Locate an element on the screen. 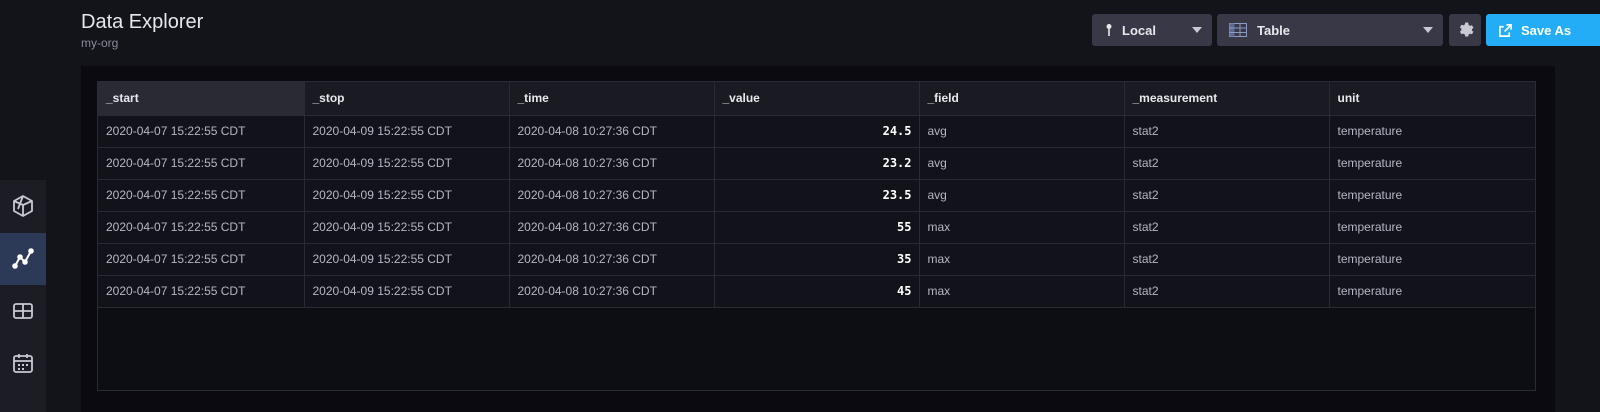 This screenshot has width=1600, height=412. column-header: _value is located at coordinates (817, 99).